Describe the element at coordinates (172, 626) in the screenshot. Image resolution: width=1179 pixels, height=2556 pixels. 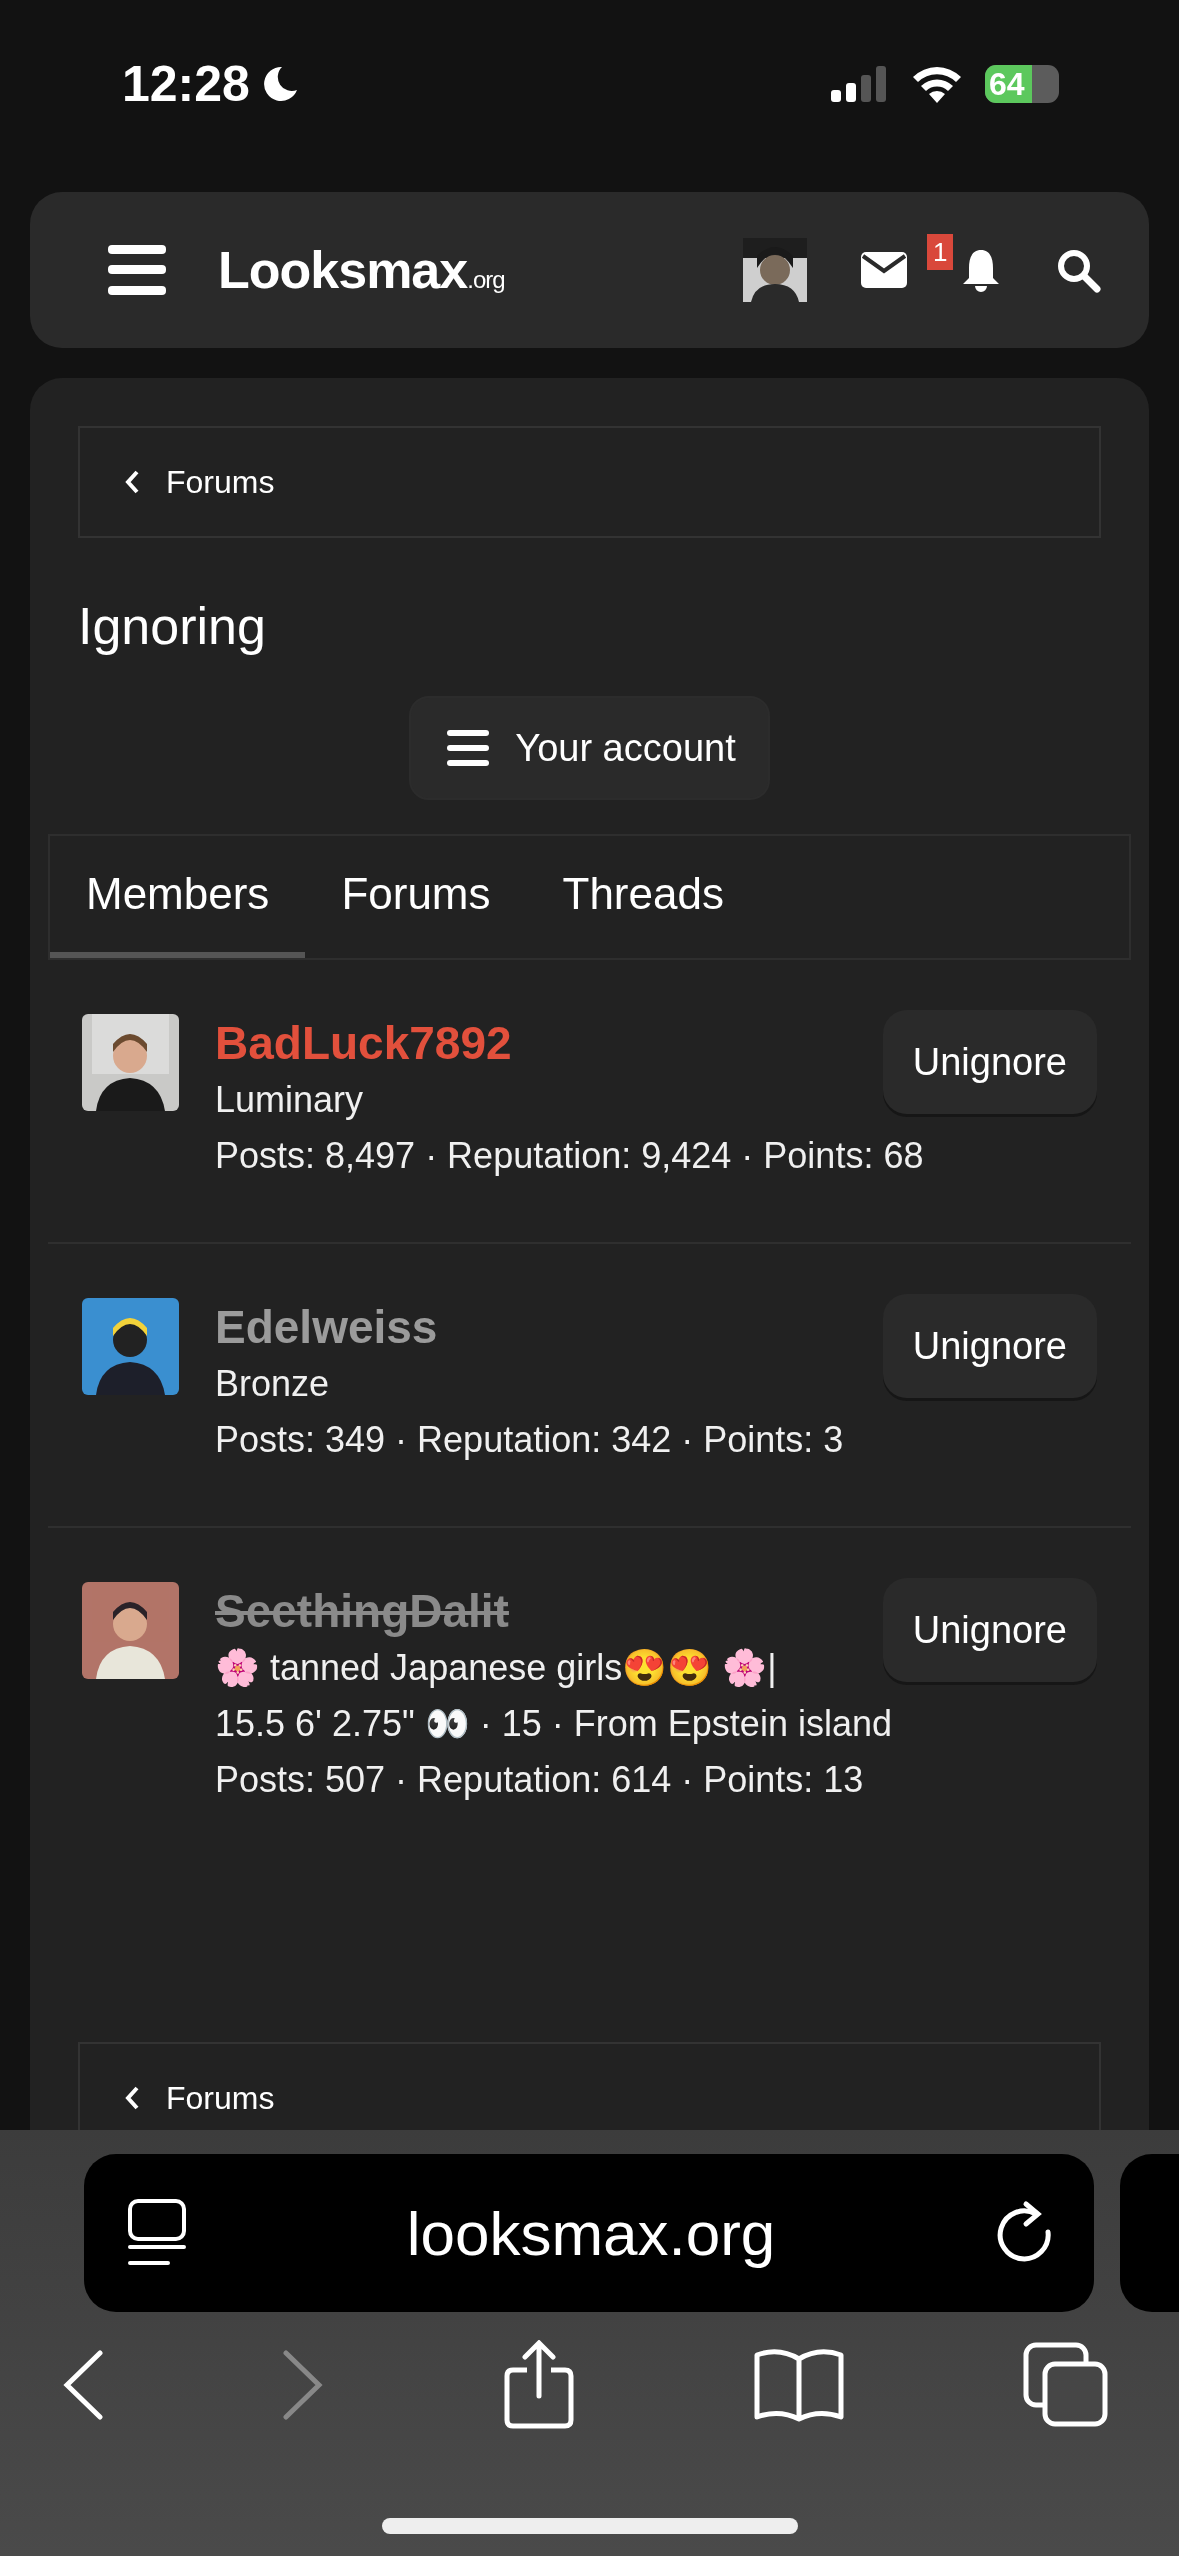
I see `page-title: Ignoring` at that location.